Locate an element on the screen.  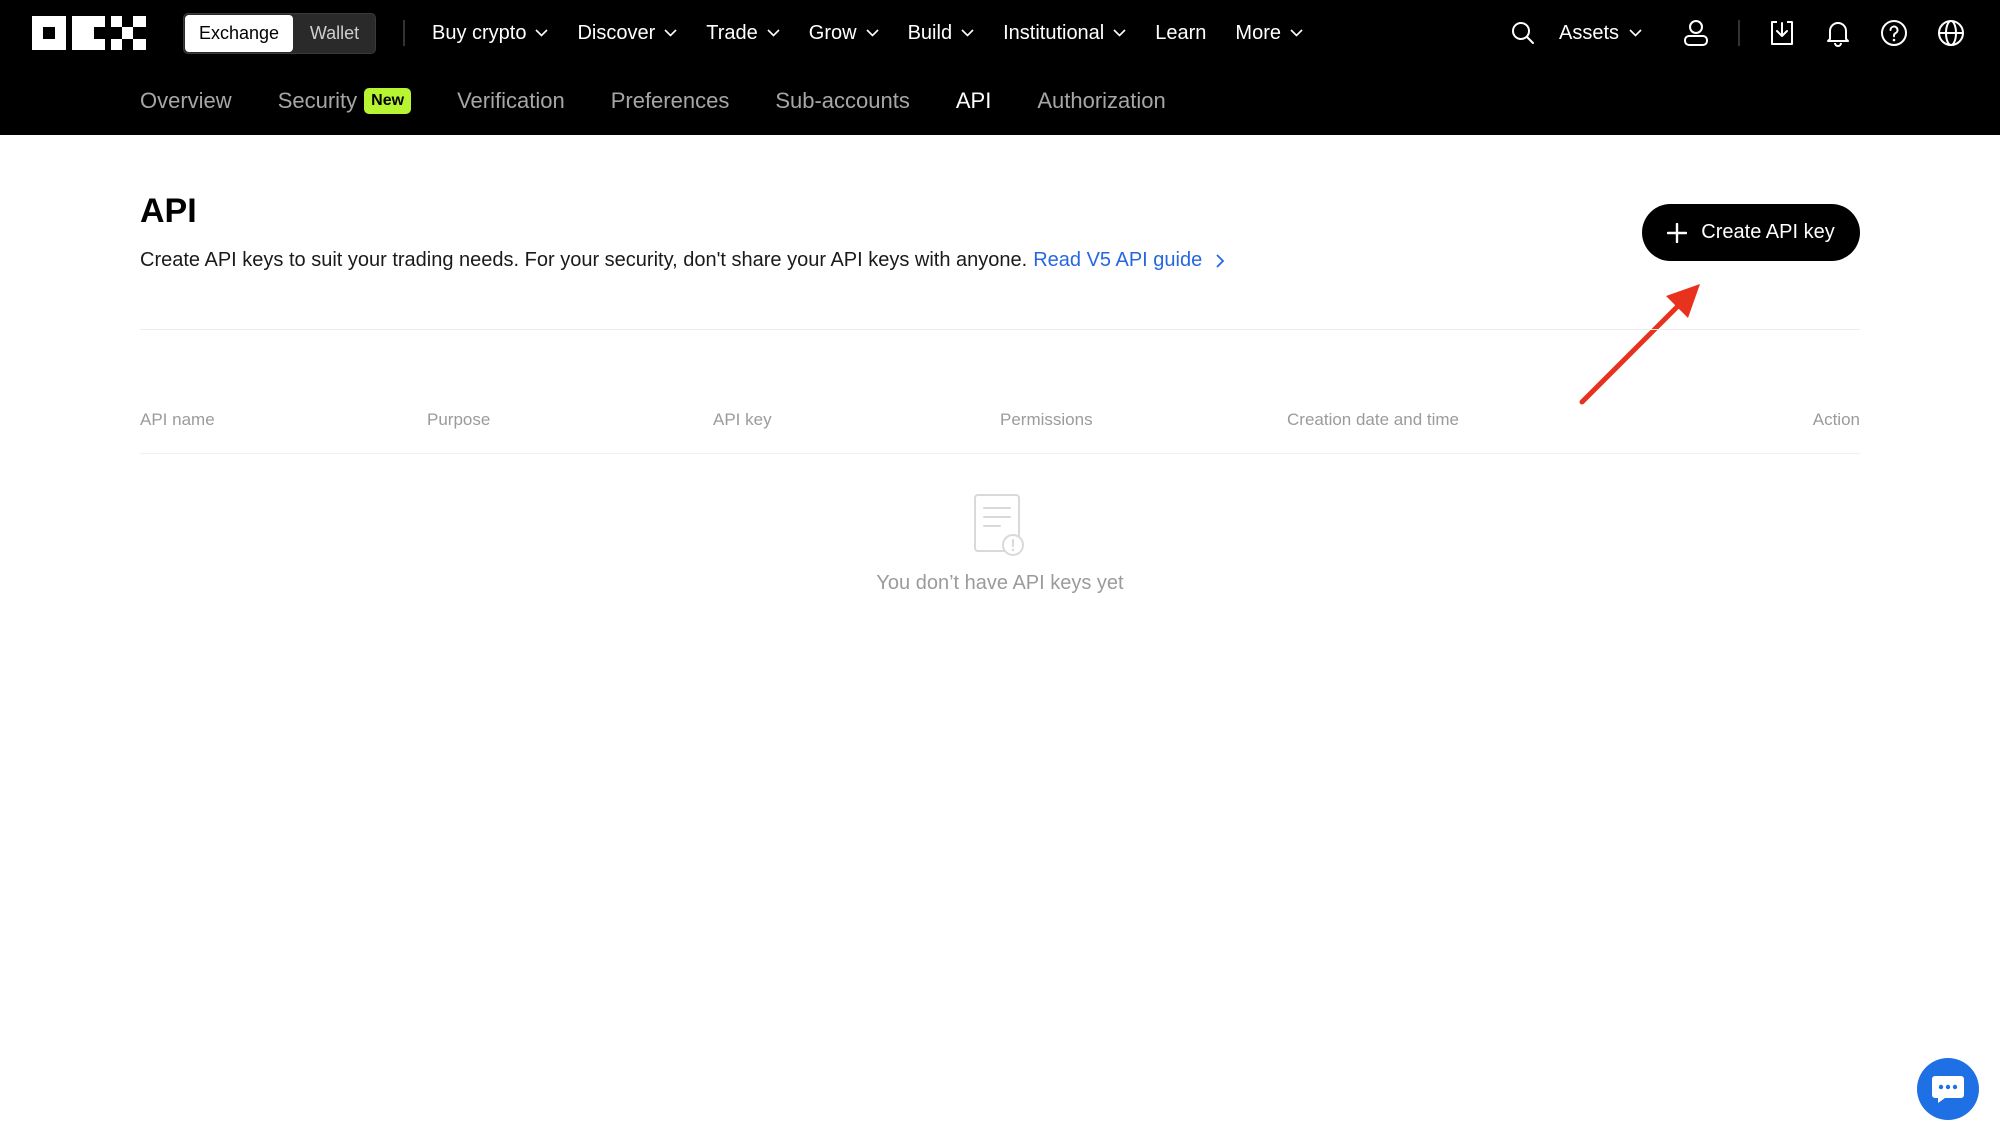
tab-security: Security New is located at coordinates (344, 100).